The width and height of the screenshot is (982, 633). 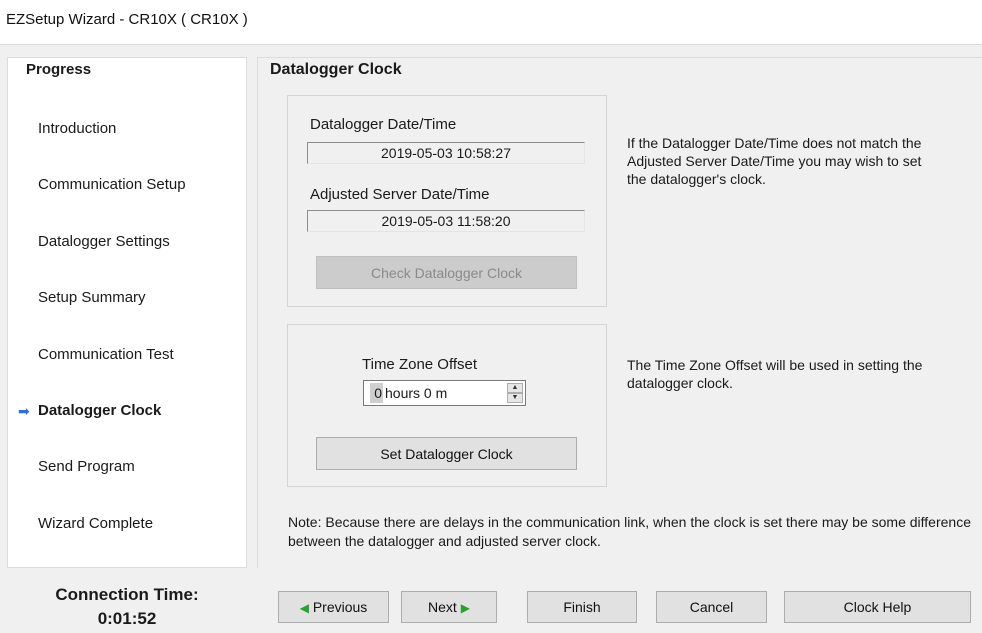 I want to click on window-titlebar: EZSetup Wizard - CR10X ( CR10X ), so click(x=491, y=22).